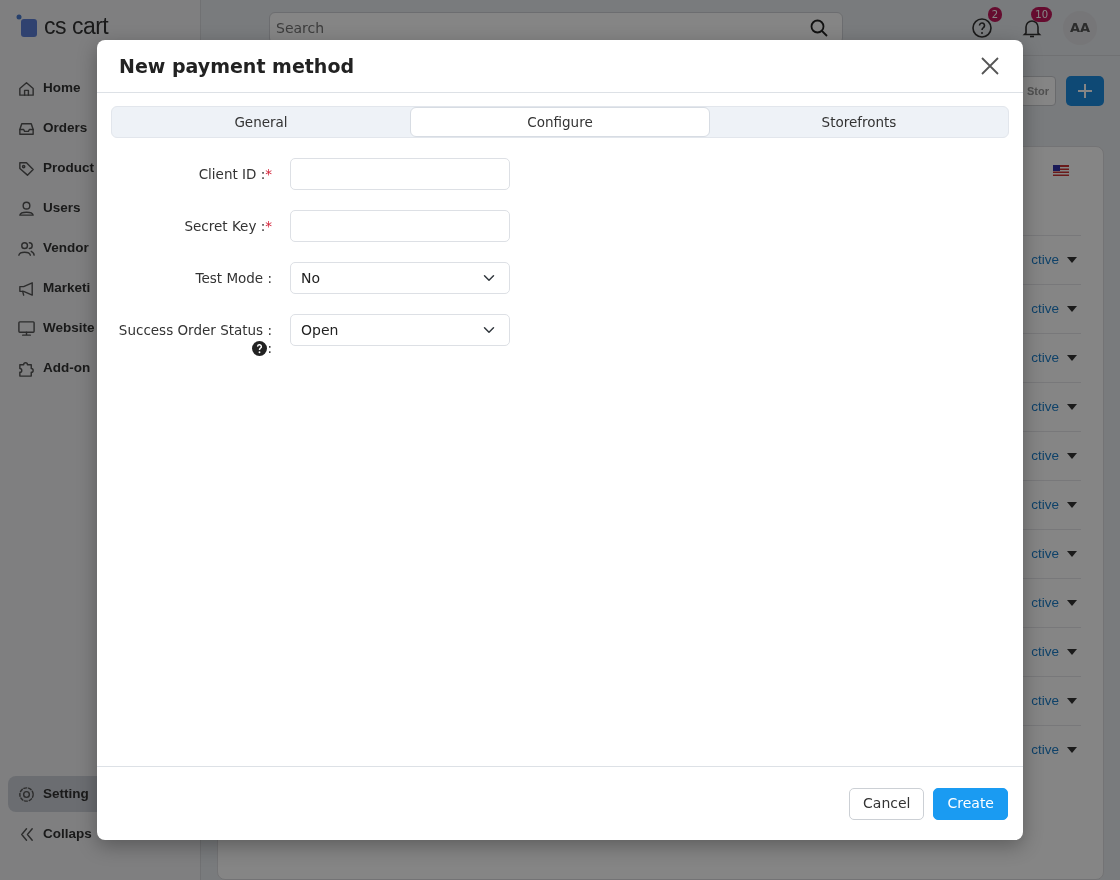 This screenshot has height=880, width=1120. I want to click on field-label: Secret Key :*, so click(227, 226).